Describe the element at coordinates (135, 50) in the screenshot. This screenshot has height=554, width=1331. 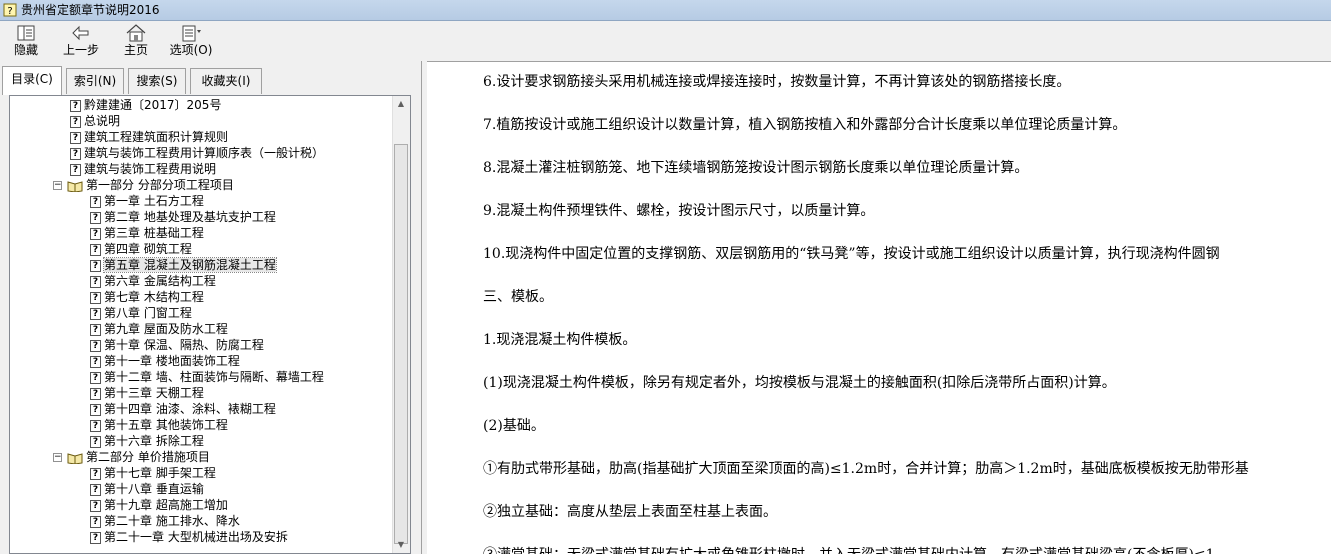
I see `home-label: 主页` at that location.